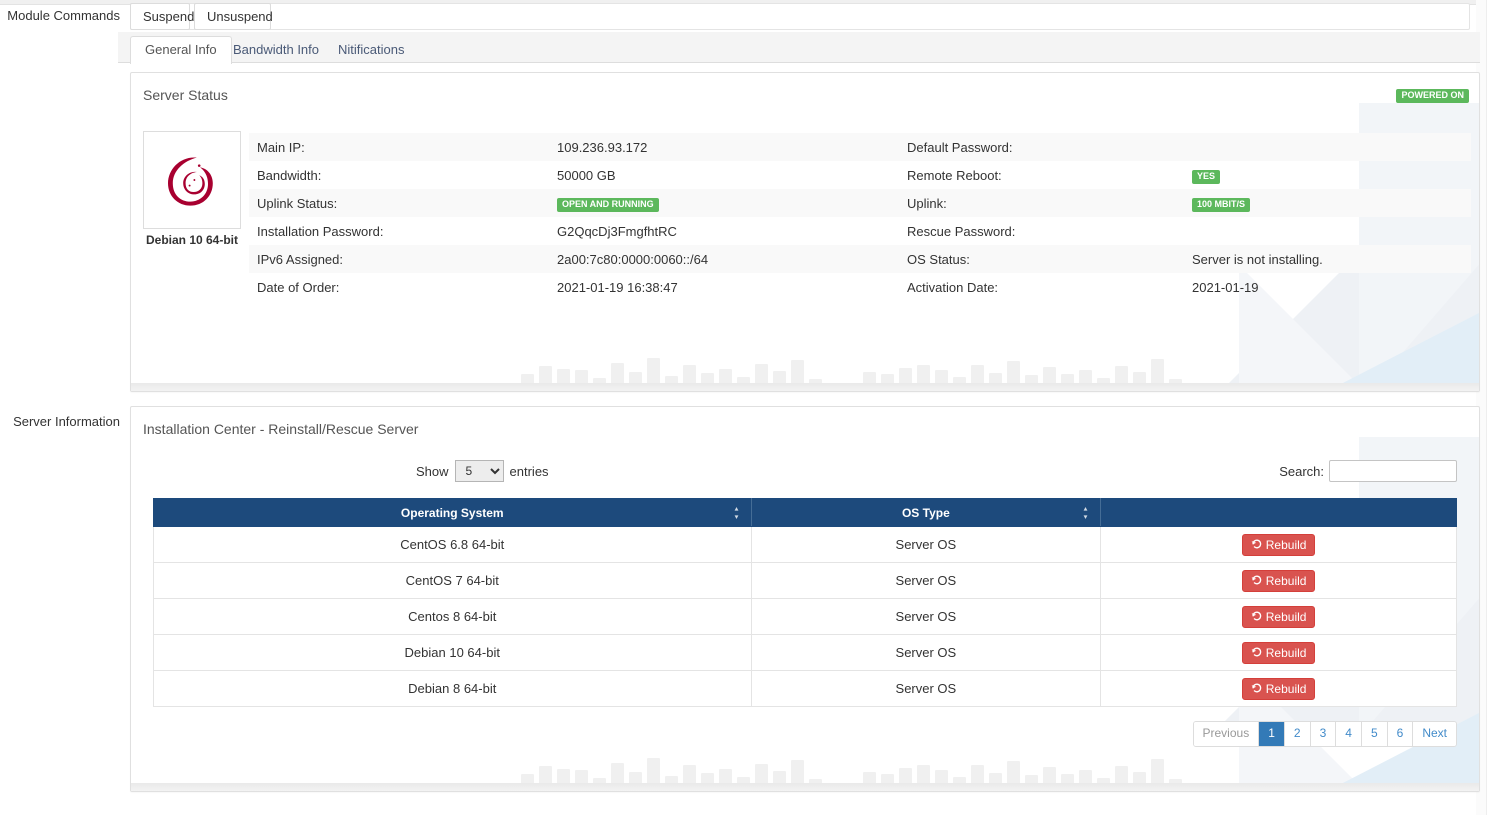 The height and width of the screenshot is (815, 1500). What do you see at coordinates (452, 652) in the screenshot?
I see `cell-operating-system: Debian 10 64-bit` at bounding box center [452, 652].